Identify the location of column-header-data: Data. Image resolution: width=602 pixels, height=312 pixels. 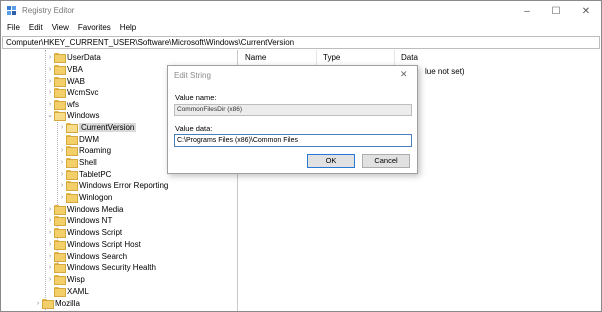
(498, 58).